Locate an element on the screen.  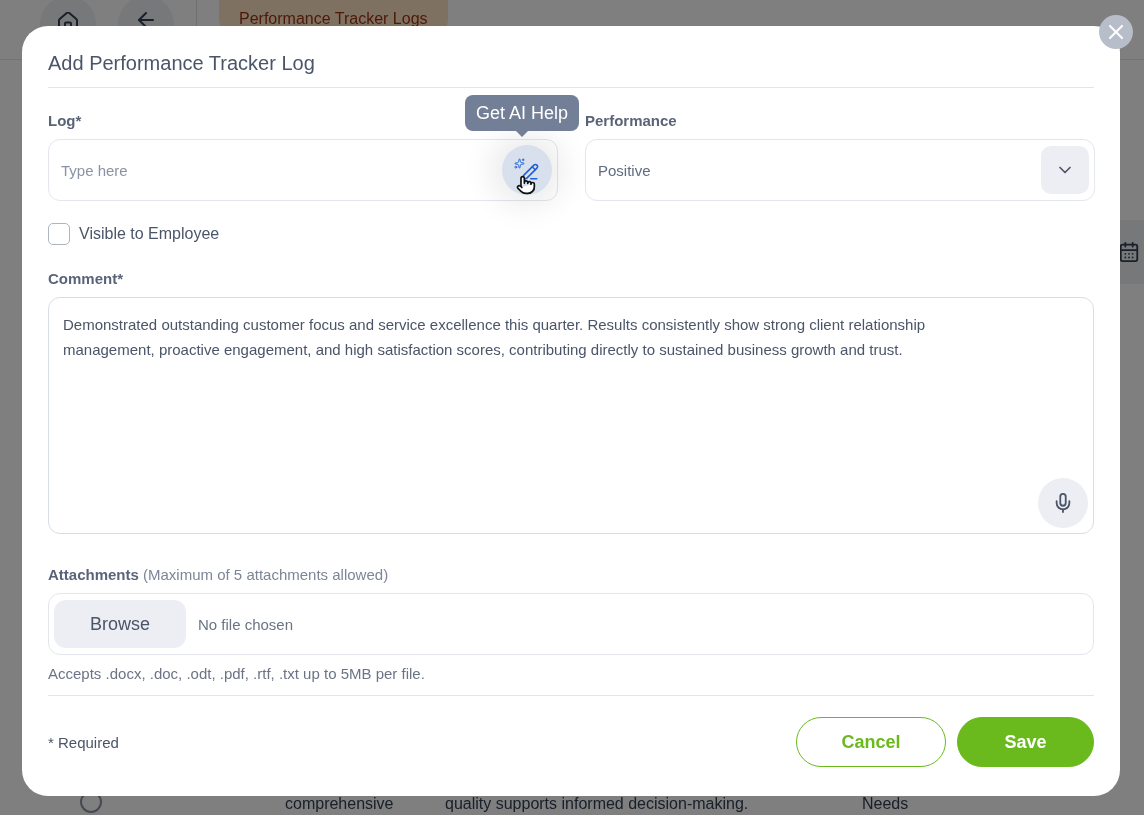
field-label: Log* is located at coordinates (65, 120).